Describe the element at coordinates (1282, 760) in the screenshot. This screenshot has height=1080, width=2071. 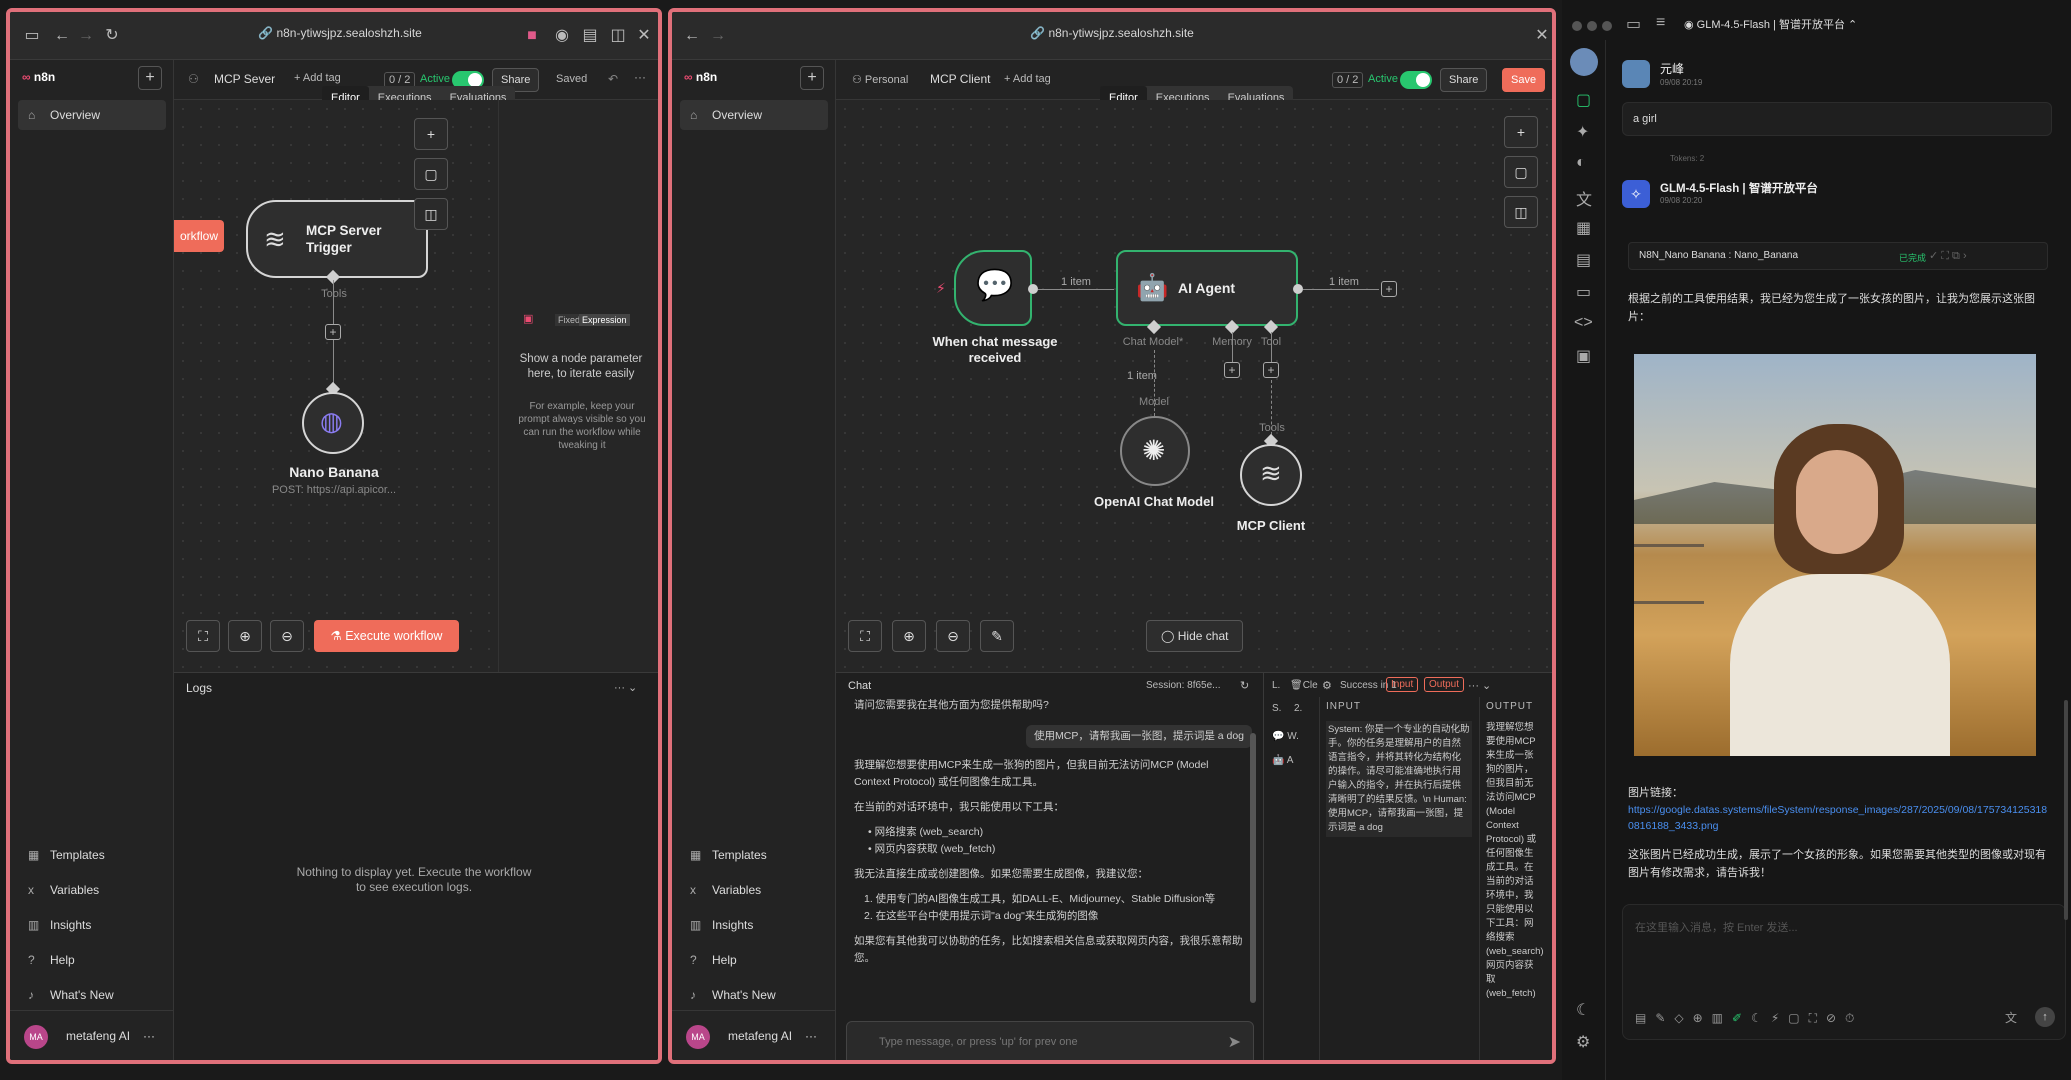
I see `tree-item-agent: 🤖 A` at that location.